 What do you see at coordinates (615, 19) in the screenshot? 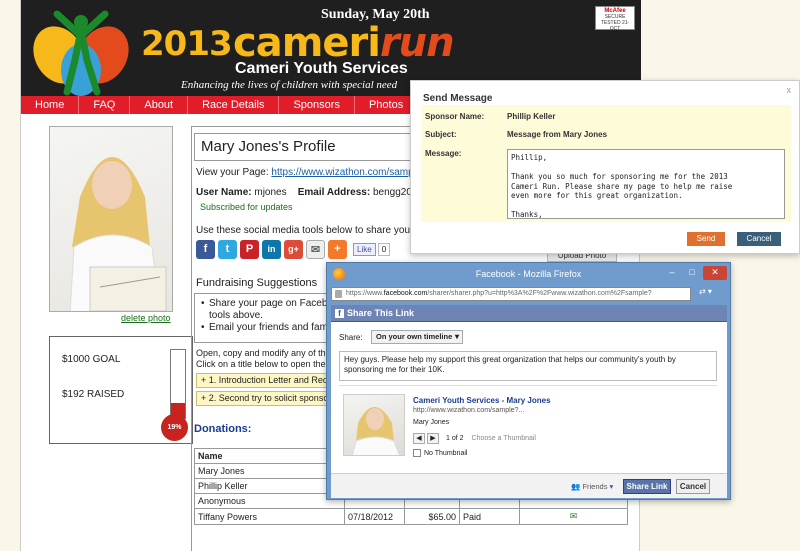
I see `mcafee-secure-badge: McAfee SECURE TESTED 21-OCT` at bounding box center [615, 19].